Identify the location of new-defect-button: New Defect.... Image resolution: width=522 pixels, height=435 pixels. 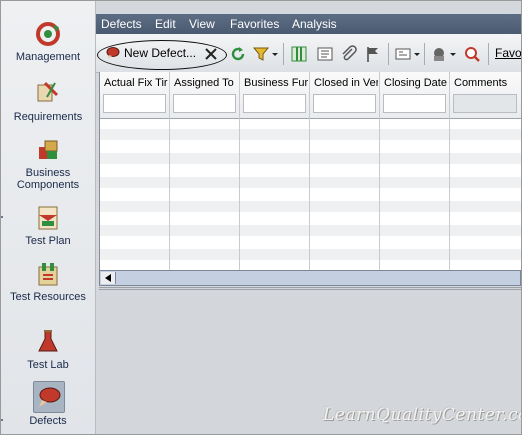
(160, 53).